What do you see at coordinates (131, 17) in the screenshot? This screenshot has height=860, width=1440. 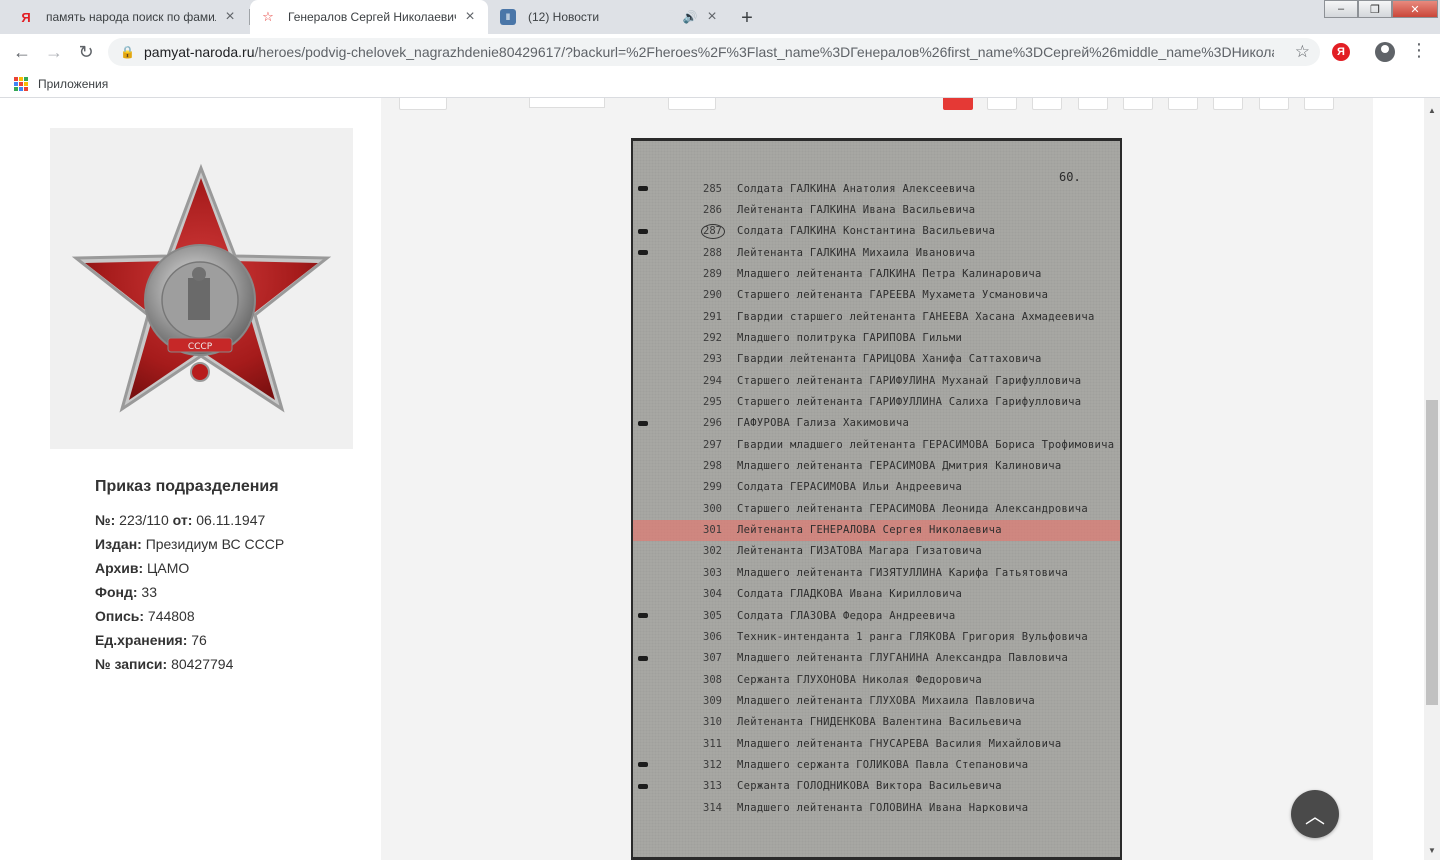 I see `tab-title: память народа поиск по фамил` at bounding box center [131, 17].